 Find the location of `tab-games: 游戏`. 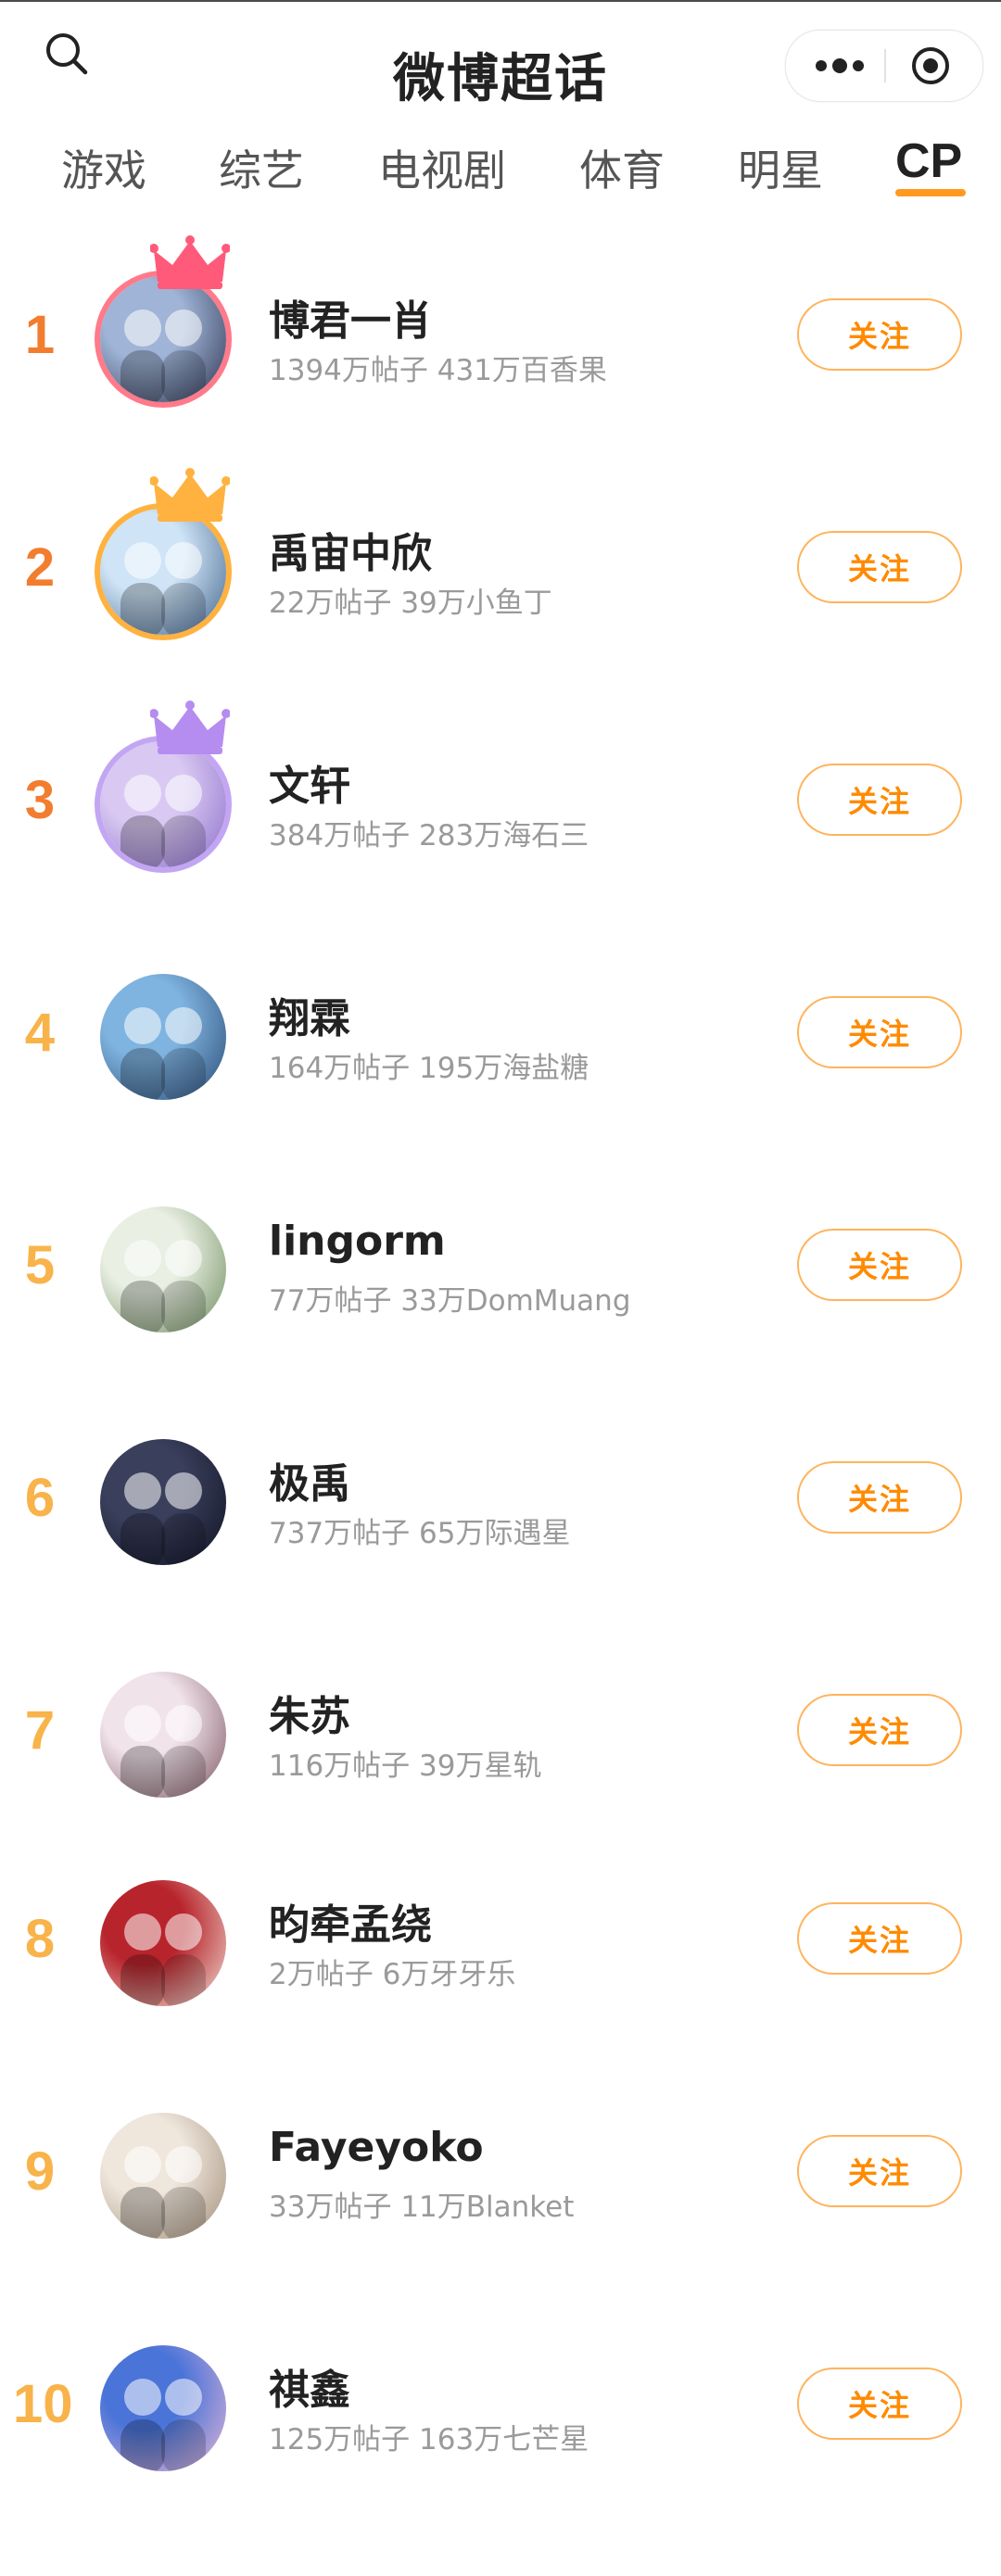

tab-games: 游戏 is located at coordinates (103, 167).